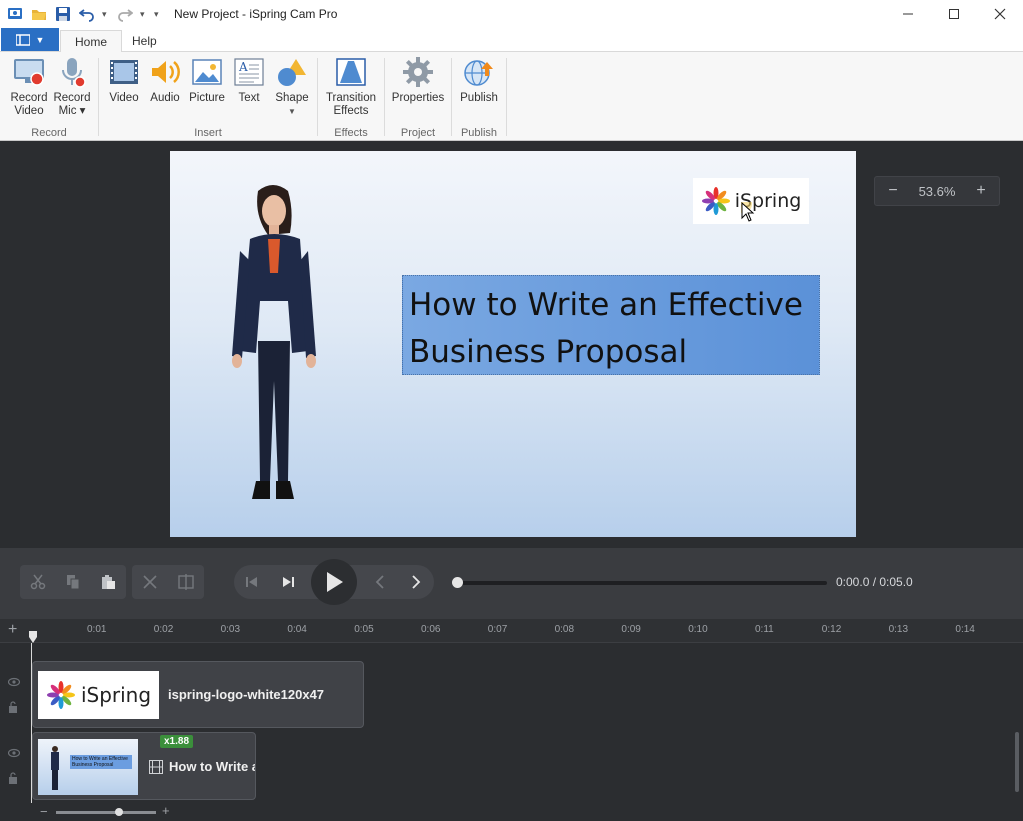  I want to click on cut-button, so click(37, 582).